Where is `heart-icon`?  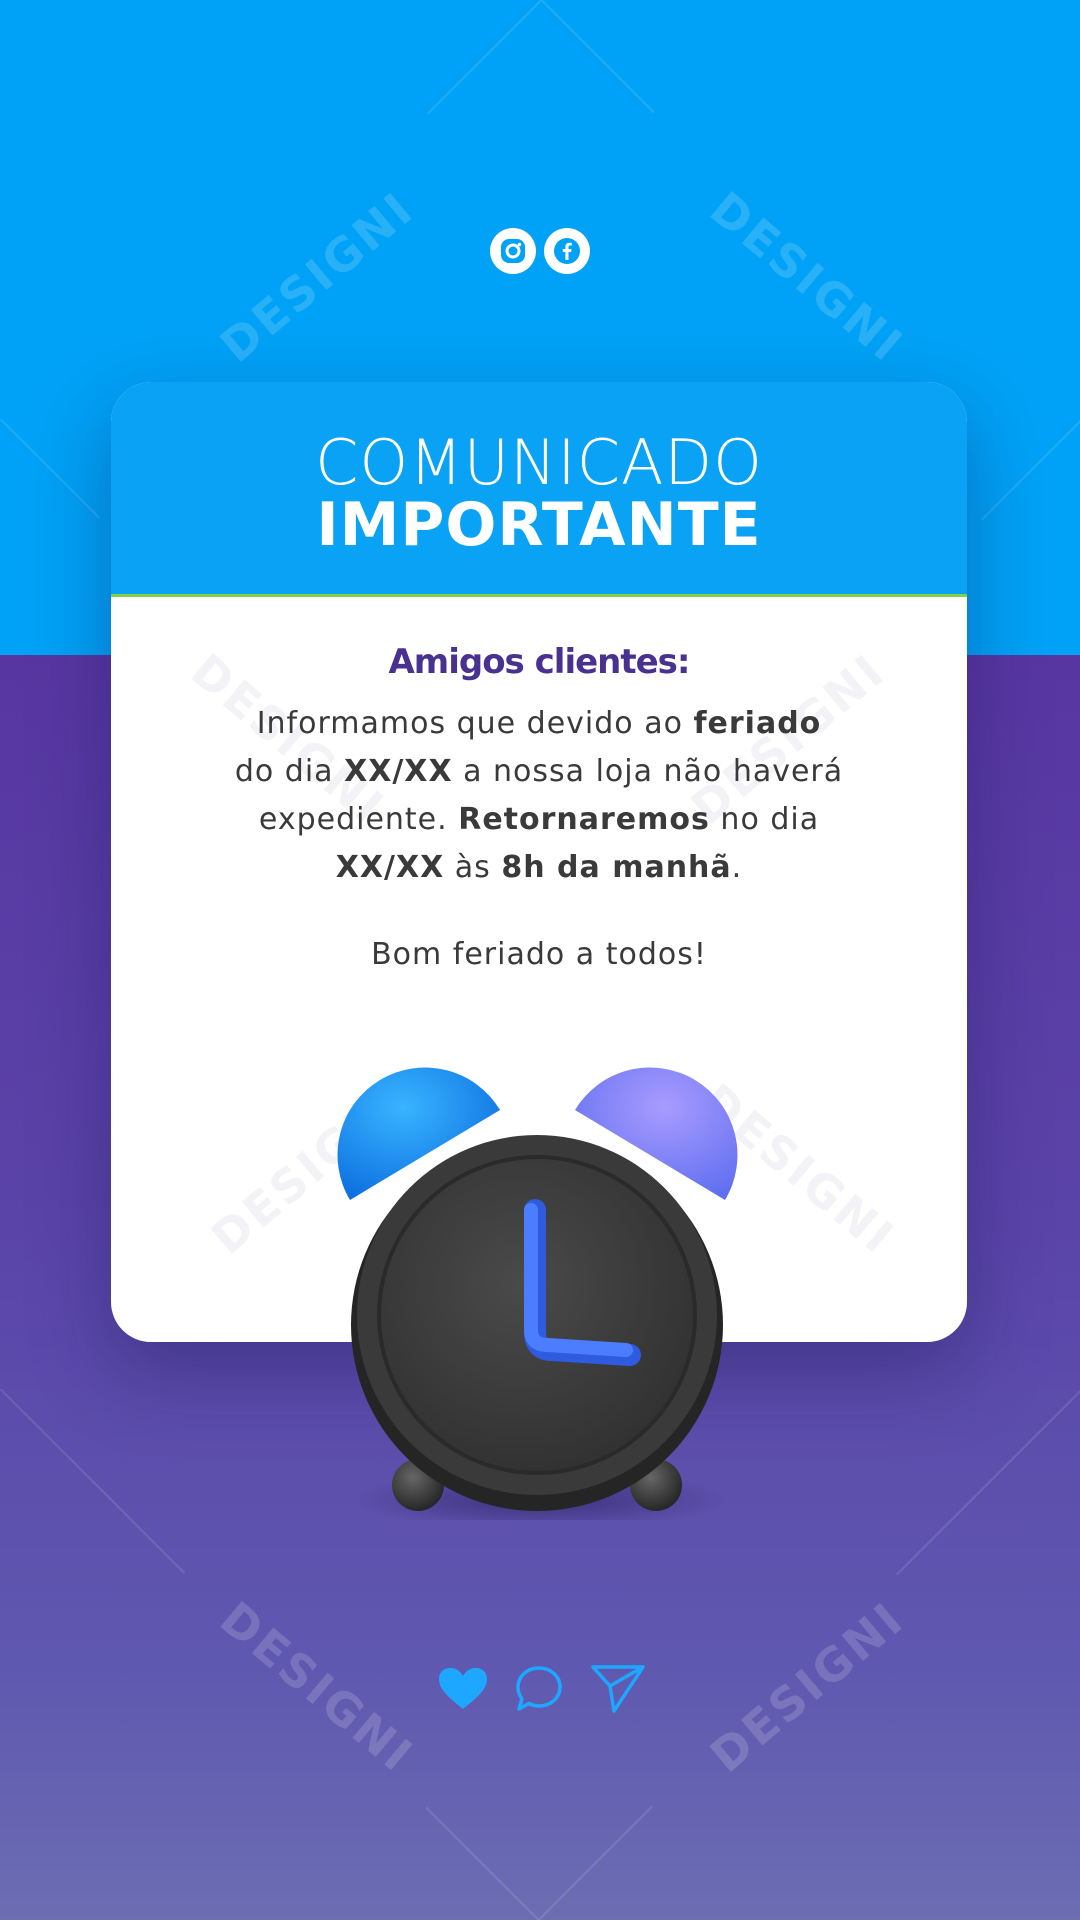
heart-icon is located at coordinates (463, 1691).